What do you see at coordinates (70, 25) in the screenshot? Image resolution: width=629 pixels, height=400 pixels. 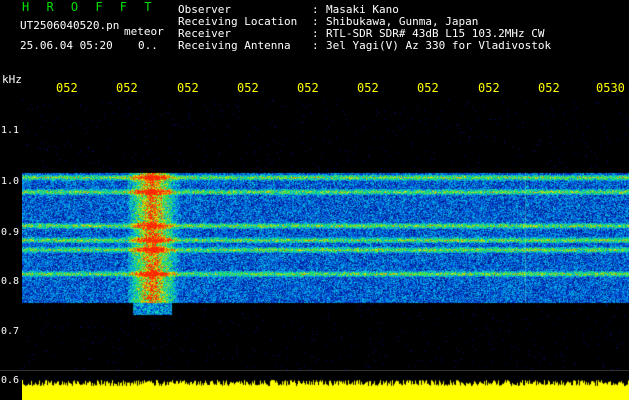 I see `file-name: UT2506040520.pn` at bounding box center [70, 25].